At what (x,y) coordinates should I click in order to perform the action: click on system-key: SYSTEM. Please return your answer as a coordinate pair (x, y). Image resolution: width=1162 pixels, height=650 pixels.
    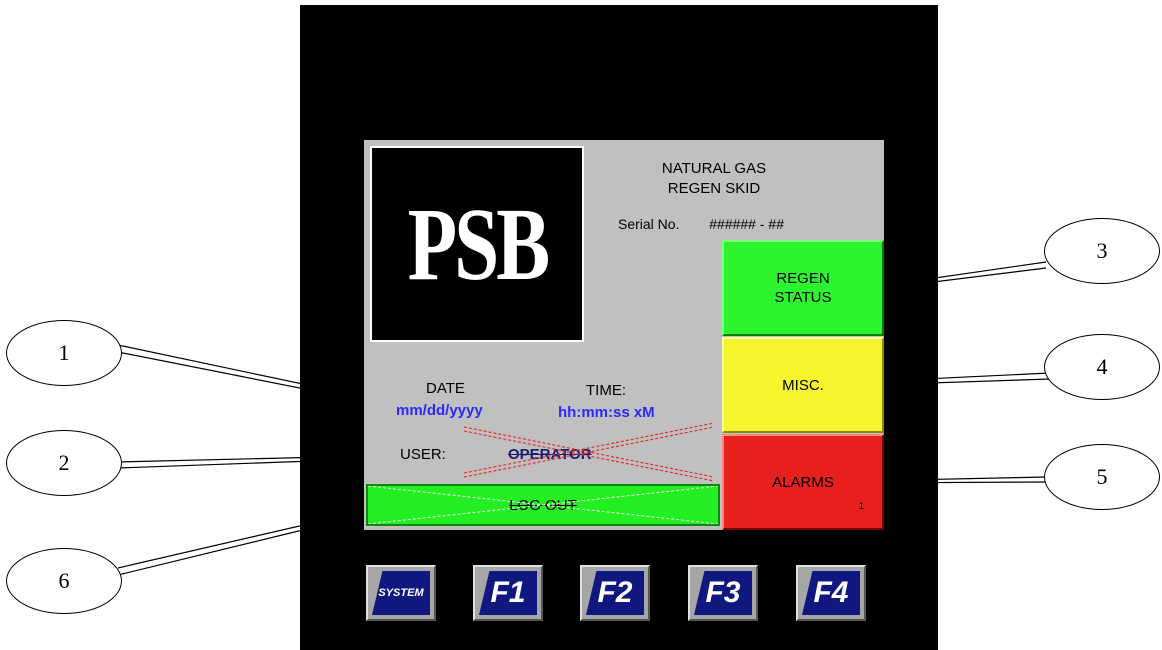
    Looking at the image, I should click on (401, 593).